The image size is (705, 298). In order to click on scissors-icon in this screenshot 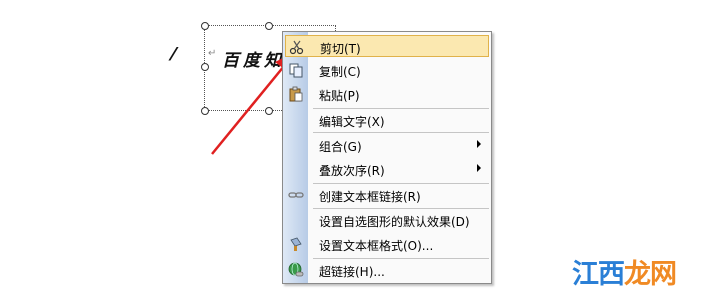, I will do `click(296, 47)`.